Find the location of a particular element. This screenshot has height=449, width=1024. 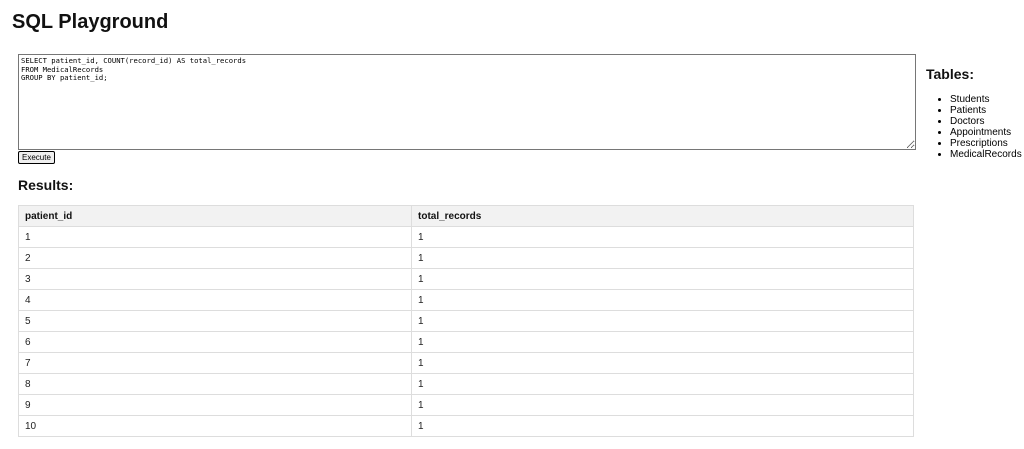

table-row: 7 1 is located at coordinates (466, 363).